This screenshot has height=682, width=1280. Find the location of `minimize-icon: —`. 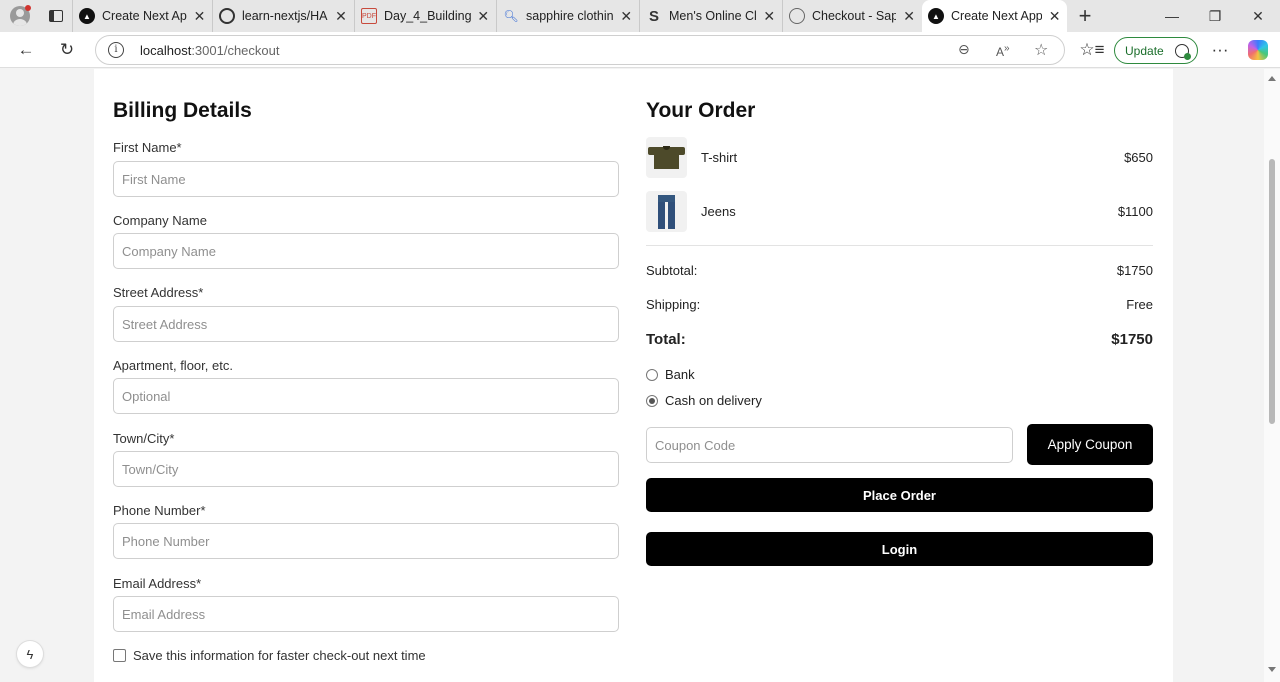

minimize-icon: — is located at coordinates (1172, 16).